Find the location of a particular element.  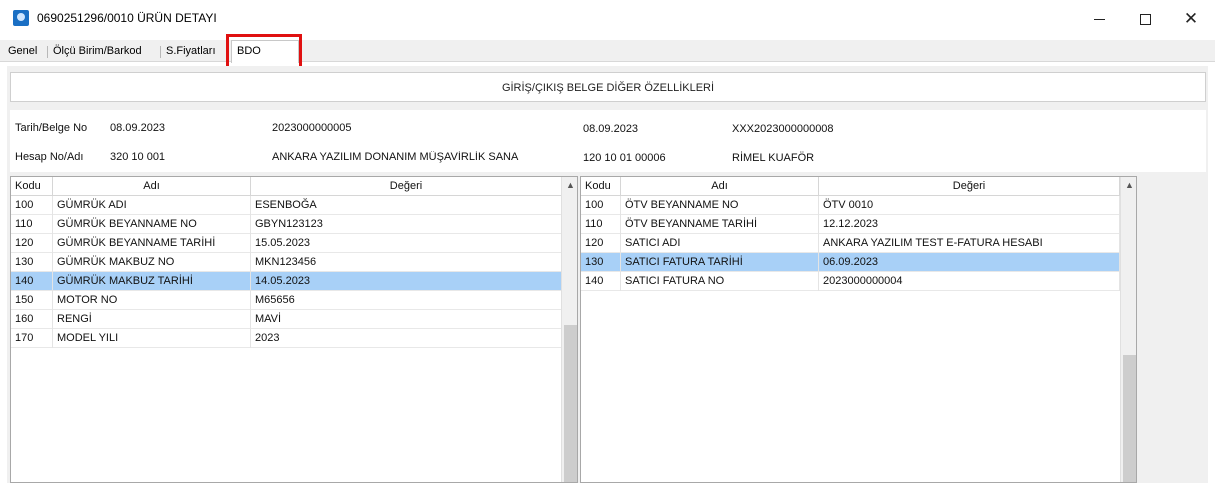

section-header: GİRİŞ/ÇIKIŞ BELGE DİĞER ÖZELLİKLERİ is located at coordinates (608, 87).